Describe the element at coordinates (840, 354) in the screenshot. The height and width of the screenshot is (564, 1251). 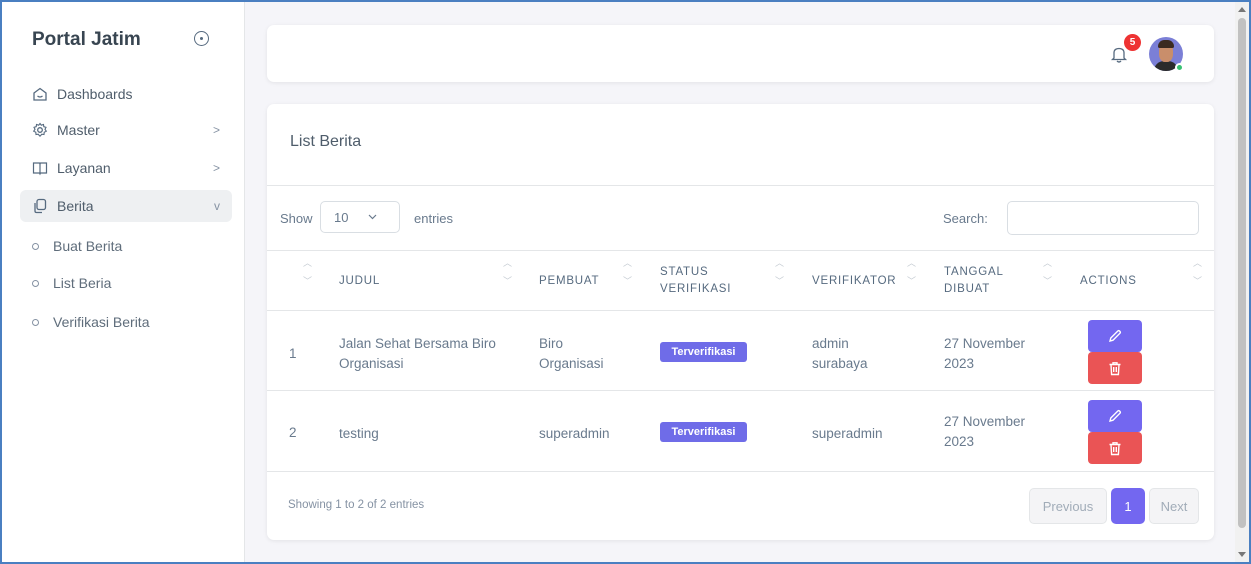
I see `cell-verifikator: admin surabaya` at that location.